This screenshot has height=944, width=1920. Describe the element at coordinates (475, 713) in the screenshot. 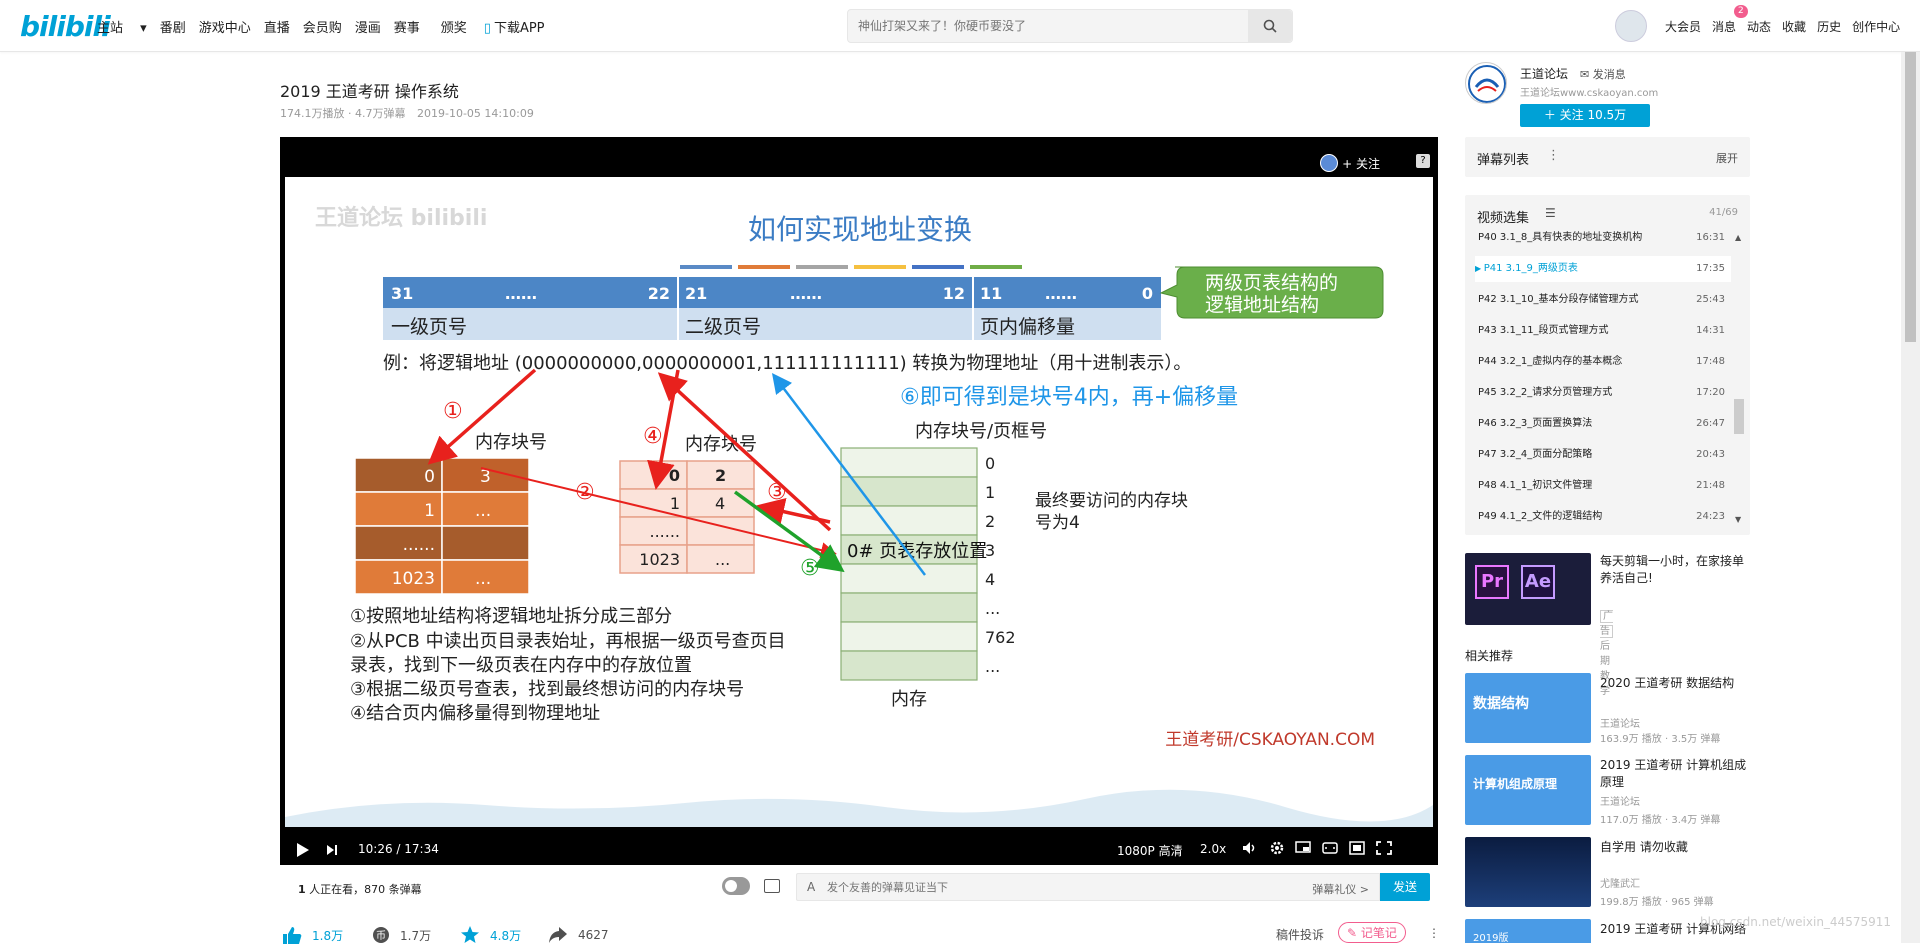

I see `step-4: ④结合页内偏移量得到物理地址` at that location.